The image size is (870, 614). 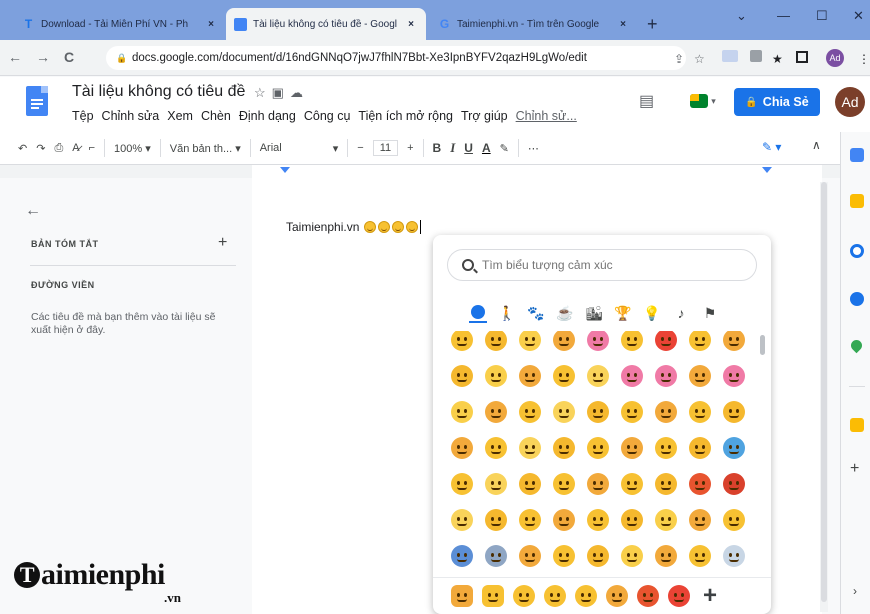 What do you see at coordinates (493, 596) in the screenshot?
I see `clapping-hands-icon` at bounding box center [493, 596].